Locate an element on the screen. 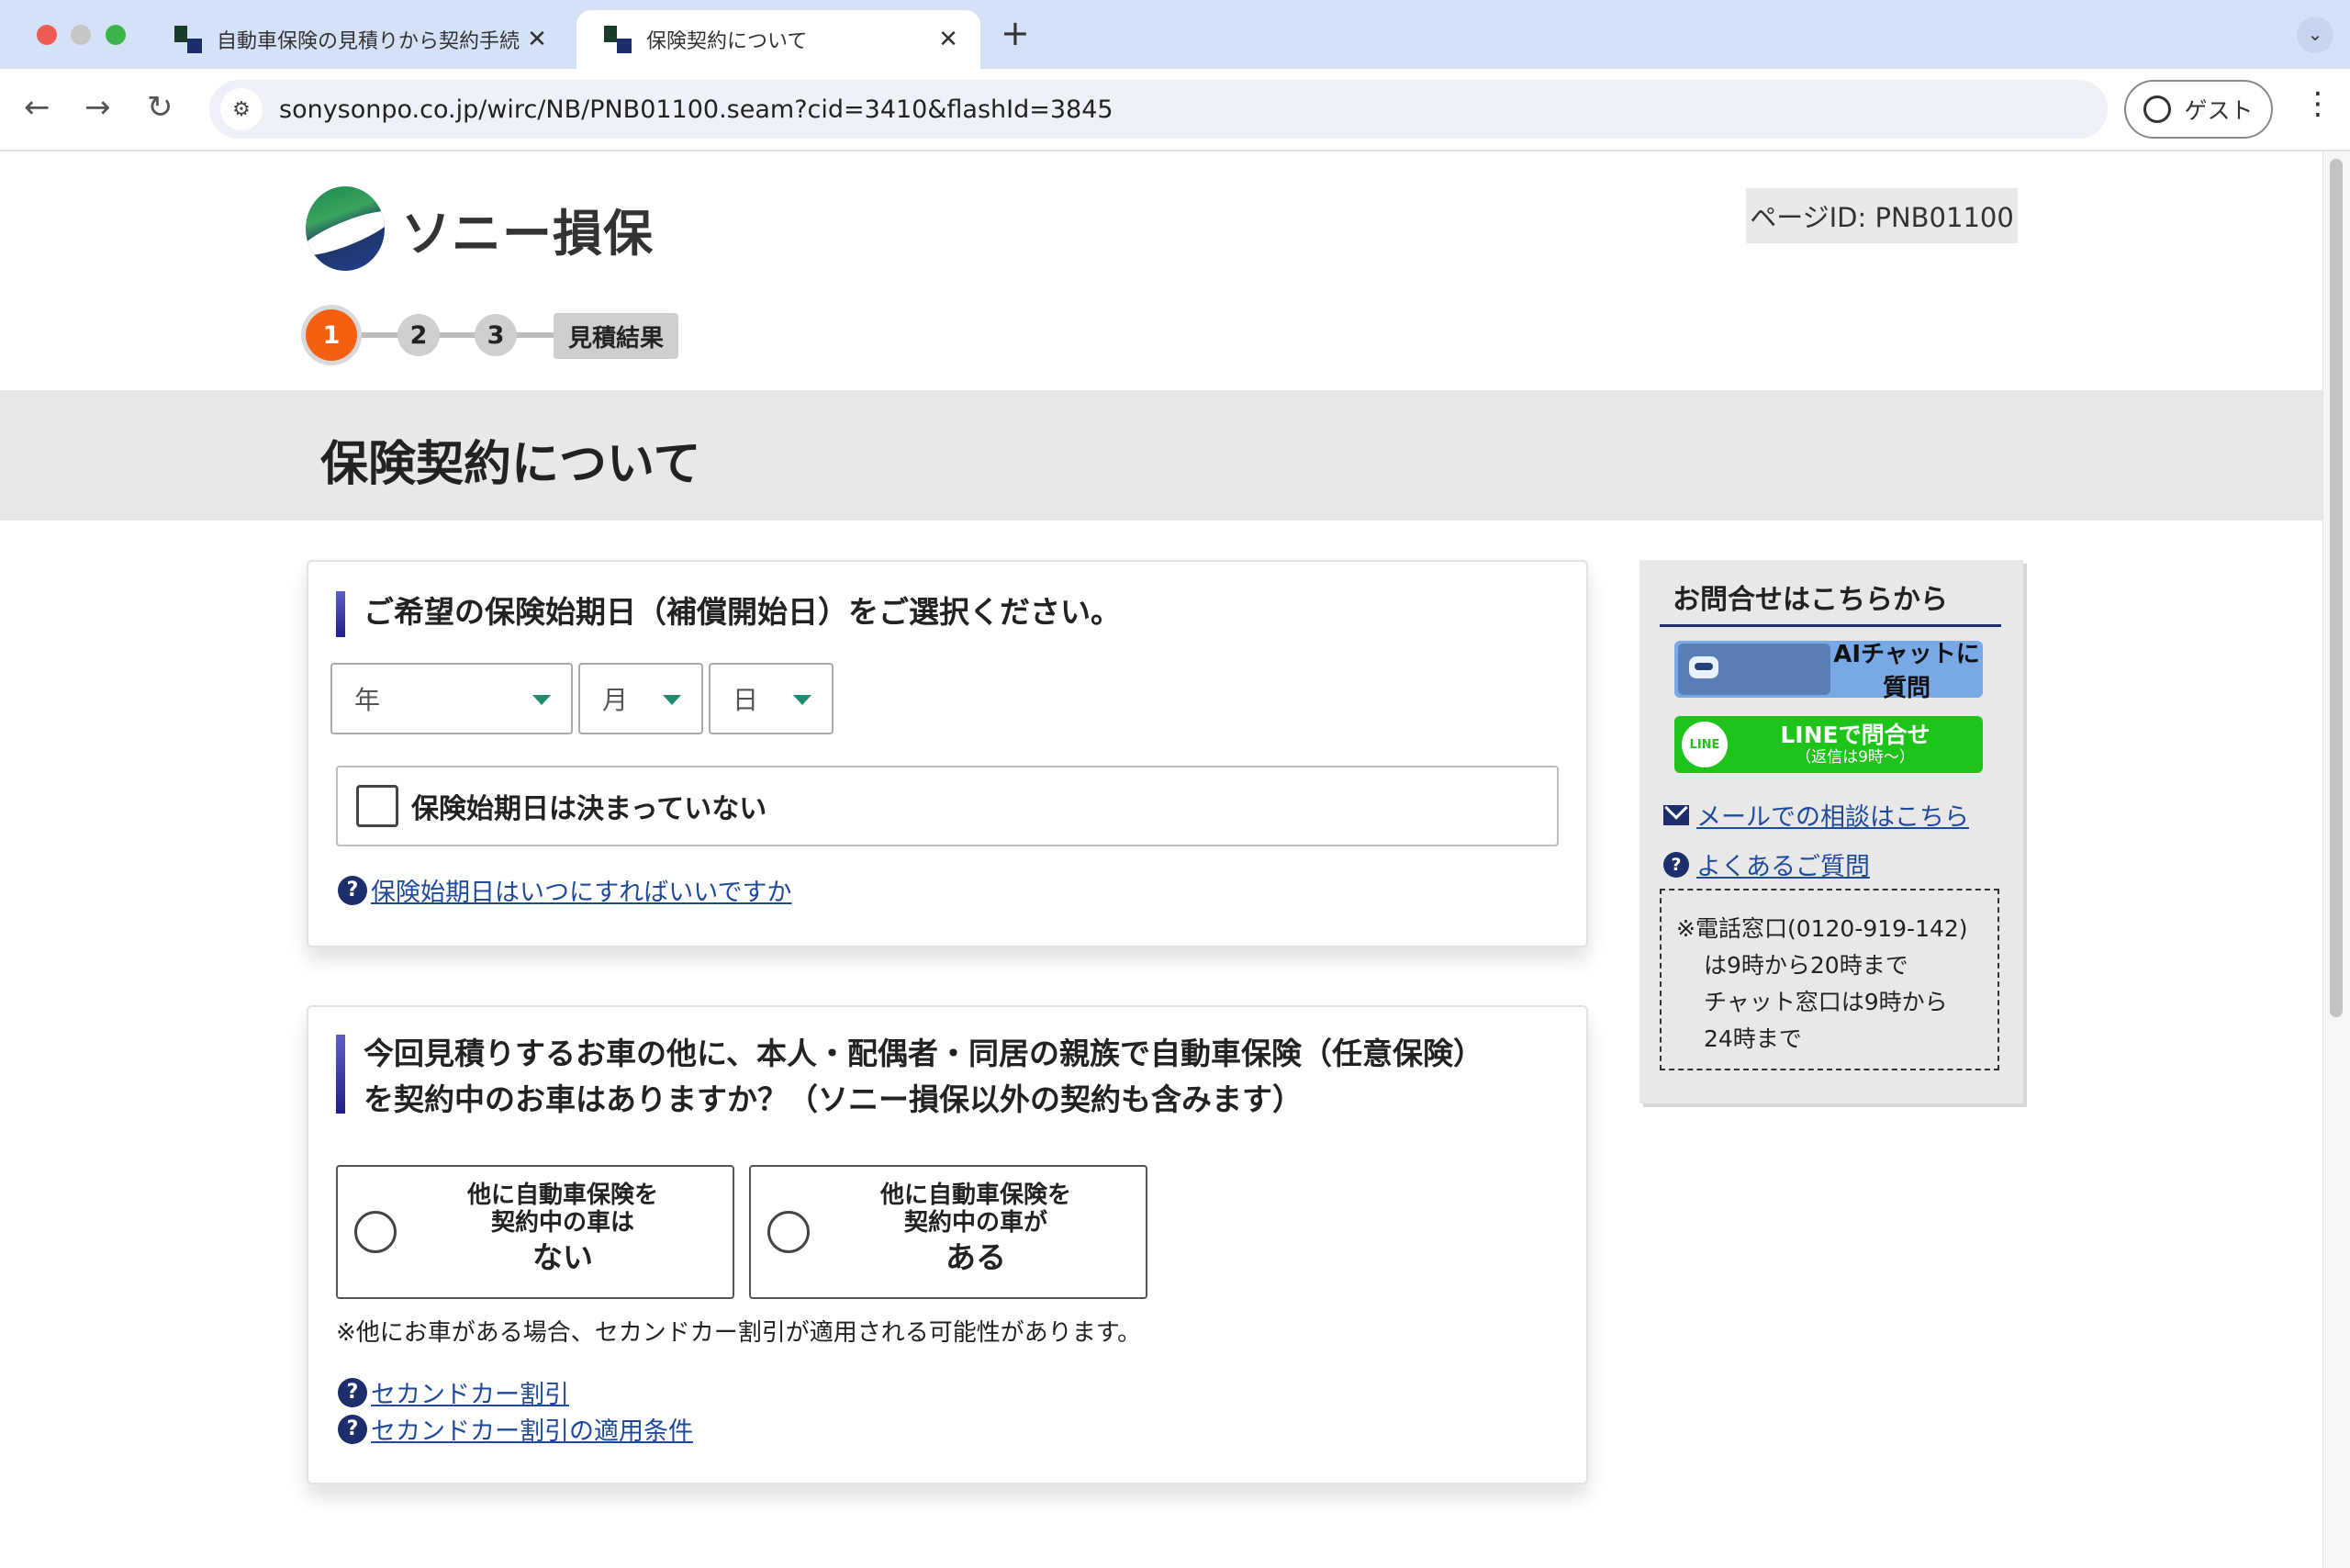 This screenshot has height=1568, width=2350. other-car-exists-option: 他に自動車保険を 契約中の車が ある is located at coordinates (948, 1232).